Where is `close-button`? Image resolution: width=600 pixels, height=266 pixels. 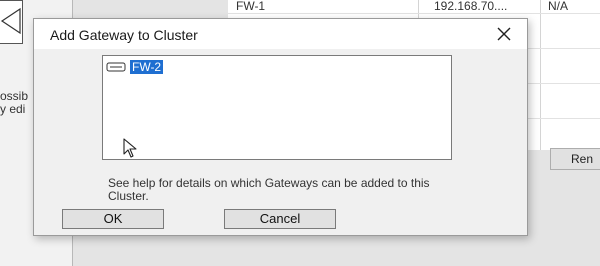
close-button is located at coordinates (504, 34).